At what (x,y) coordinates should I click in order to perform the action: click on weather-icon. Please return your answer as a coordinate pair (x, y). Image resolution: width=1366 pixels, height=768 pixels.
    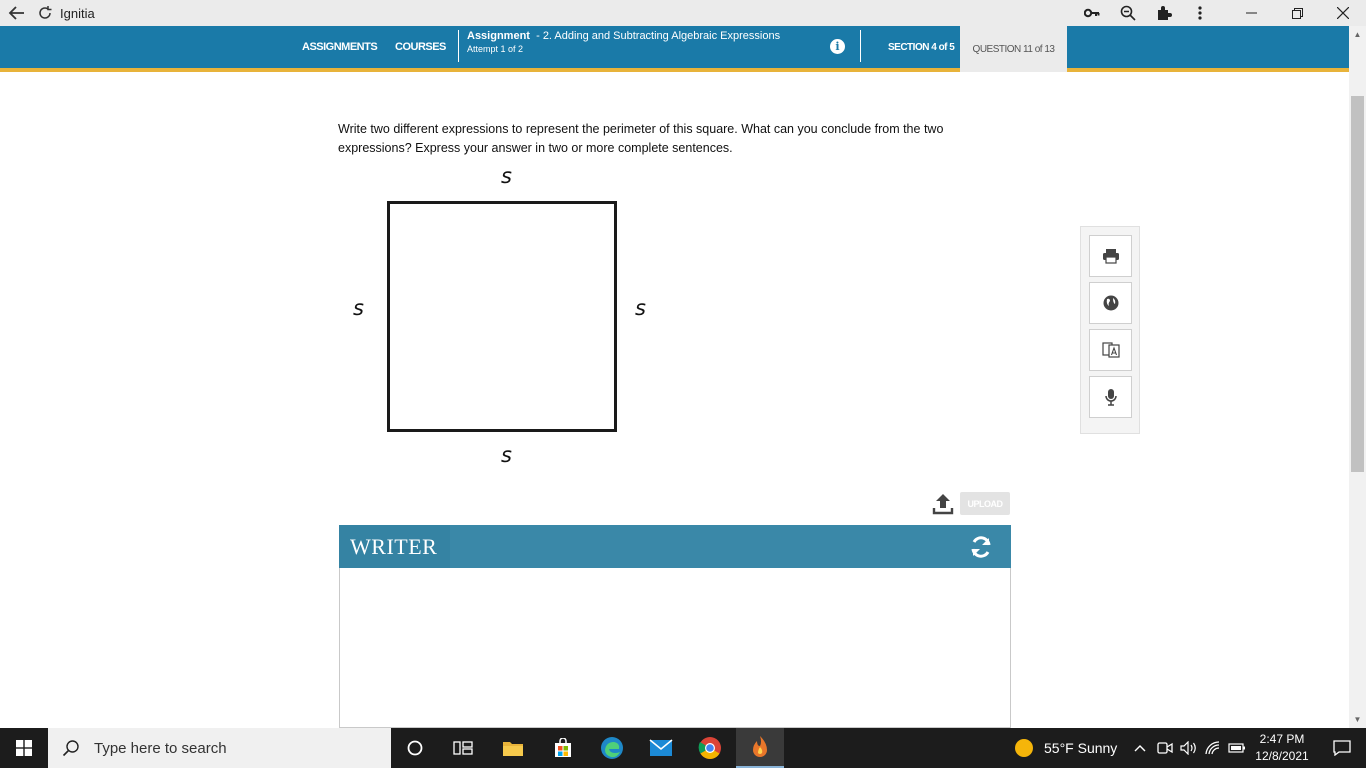
    Looking at the image, I should click on (1024, 748).